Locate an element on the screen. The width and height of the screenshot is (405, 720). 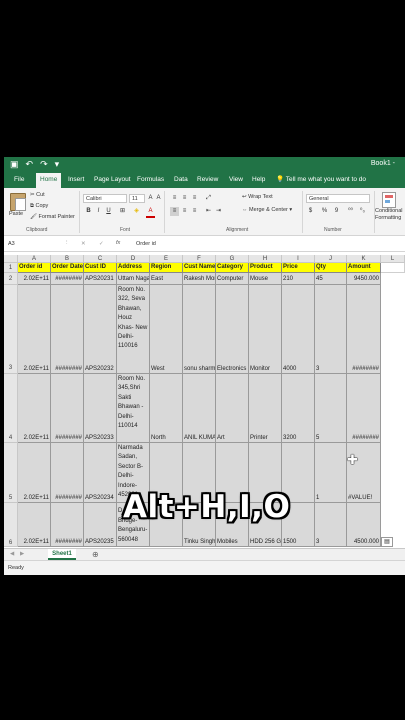
cancel-icon: ✕ is located at coordinates (83, 244).